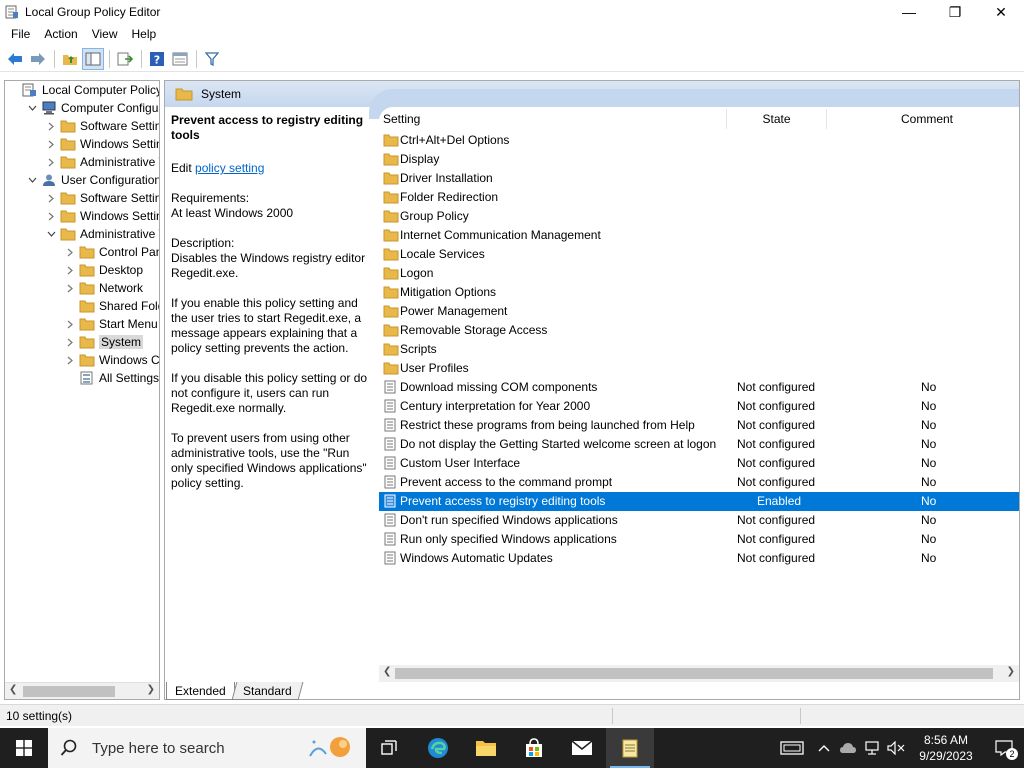 The width and height of the screenshot is (1024, 768). I want to click on volume-tray-button, so click(896, 748).